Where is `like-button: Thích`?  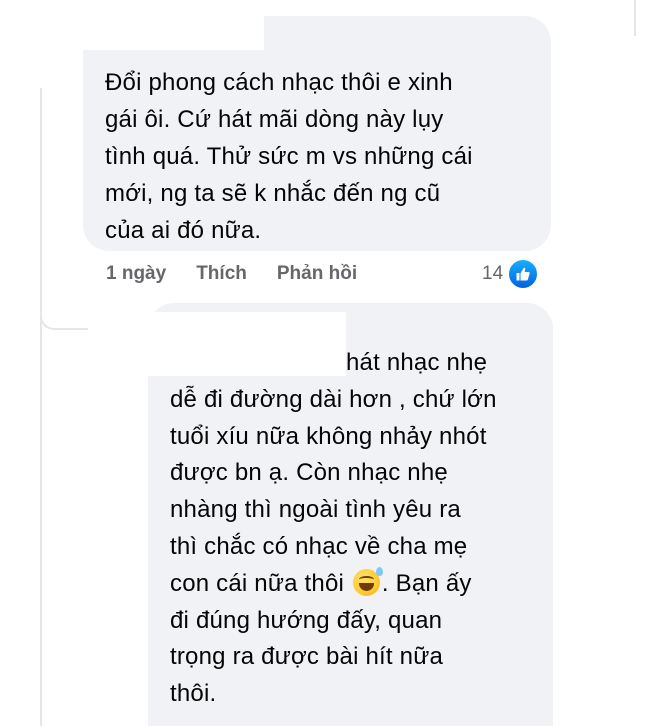 like-button: Thích is located at coordinates (221, 274).